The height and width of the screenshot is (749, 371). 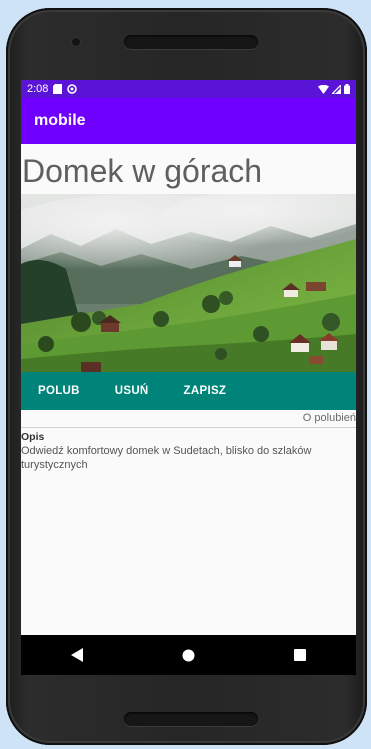 What do you see at coordinates (191, 719) in the screenshot?
I see `bottom-speaker` at bounding box center [191, 719].